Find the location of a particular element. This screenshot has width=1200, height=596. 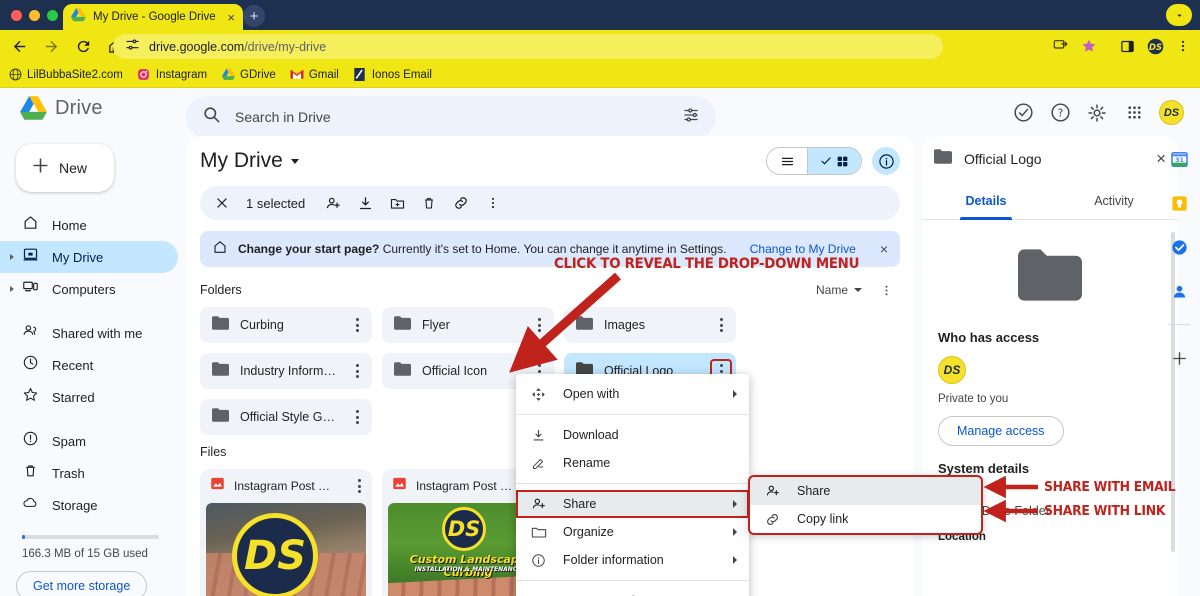

support-icon is located at coordinates (1023, 113).